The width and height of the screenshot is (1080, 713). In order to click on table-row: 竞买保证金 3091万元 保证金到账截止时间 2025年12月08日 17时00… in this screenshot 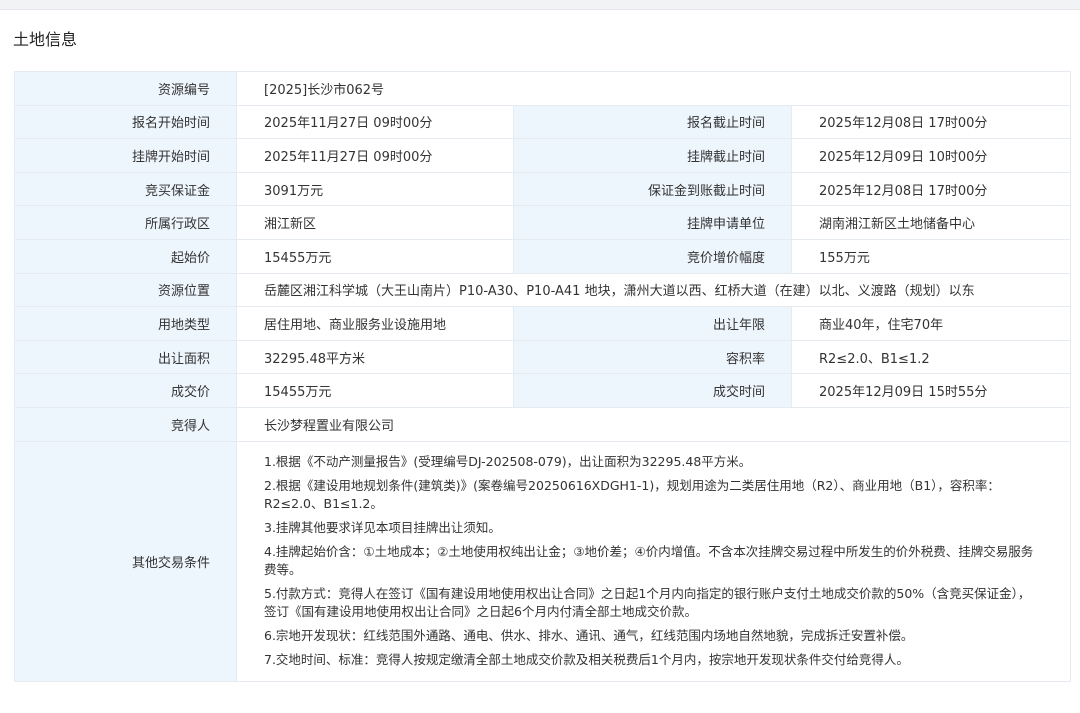, I will do `click(543, 189)`.